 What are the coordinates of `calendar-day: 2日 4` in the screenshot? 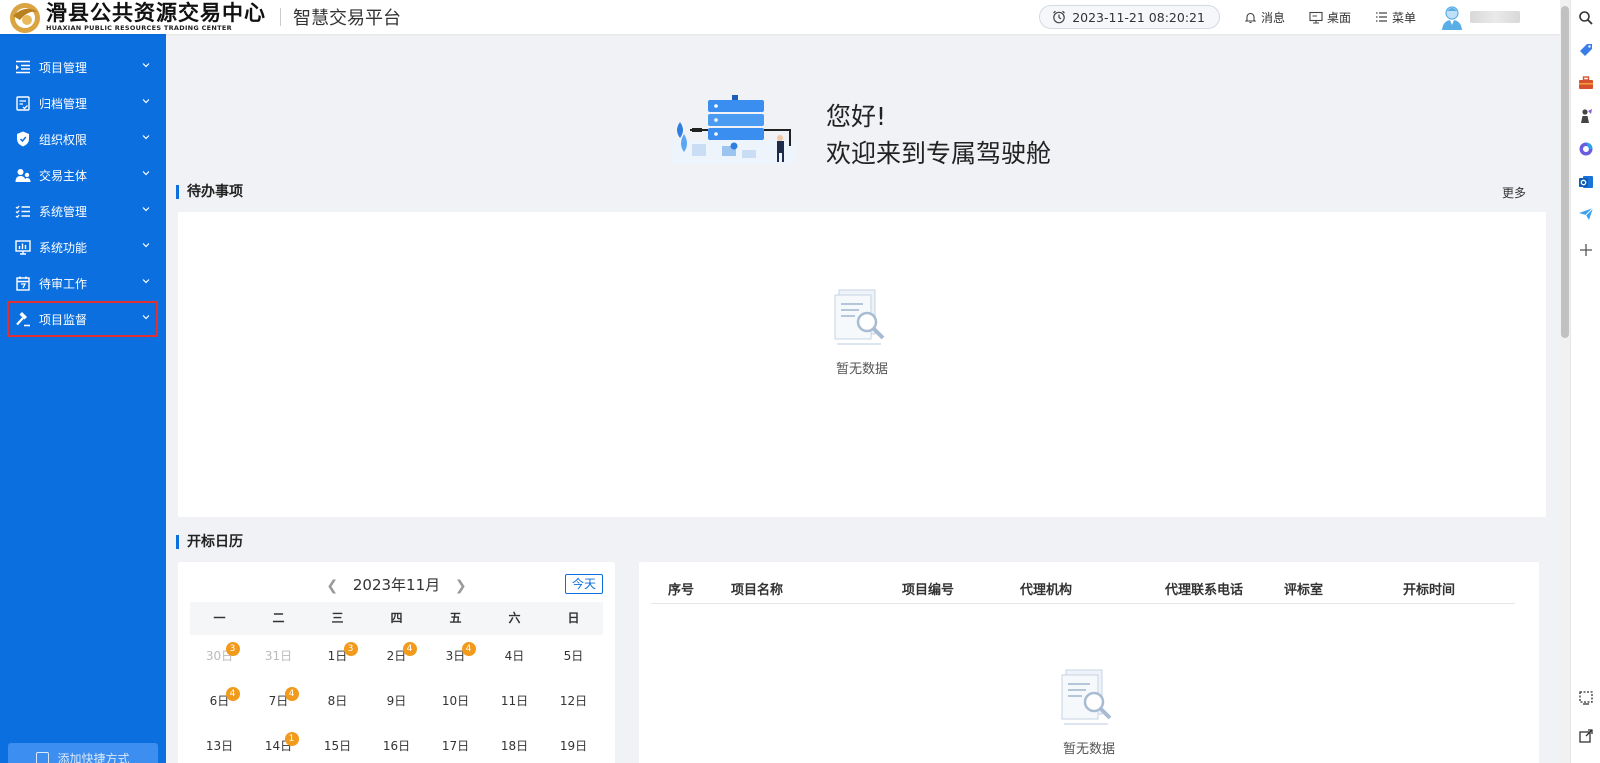 It's located at (396, 662).